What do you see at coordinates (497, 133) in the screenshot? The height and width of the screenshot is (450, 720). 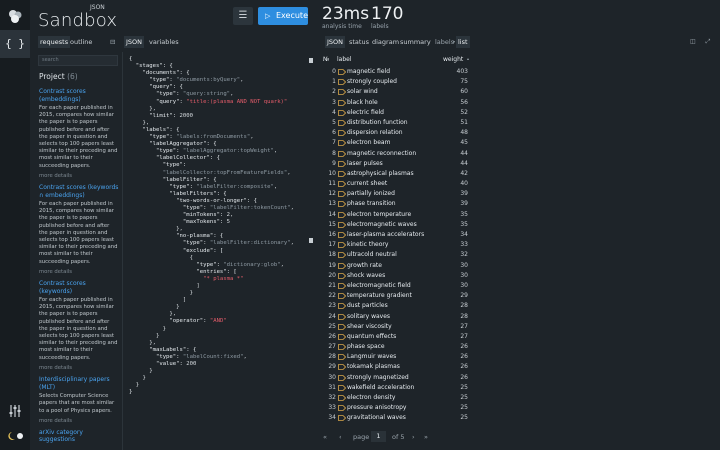 I see `table-row: 6 dispersion relation 48` at bounding box center [497, 133].